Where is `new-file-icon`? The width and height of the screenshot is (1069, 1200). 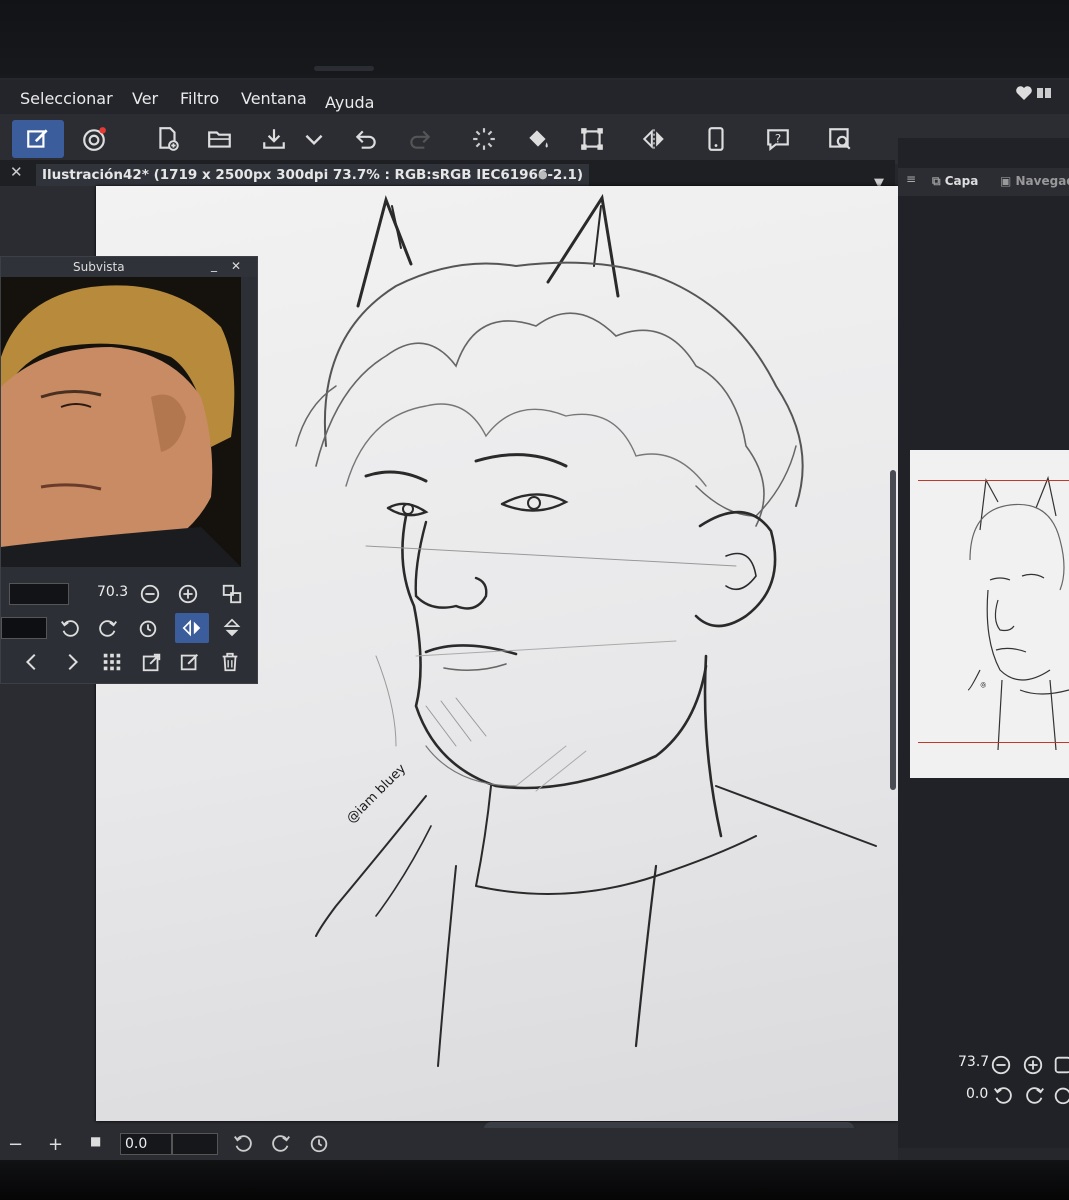
new-file-icon is located at coordinates (169, 139).